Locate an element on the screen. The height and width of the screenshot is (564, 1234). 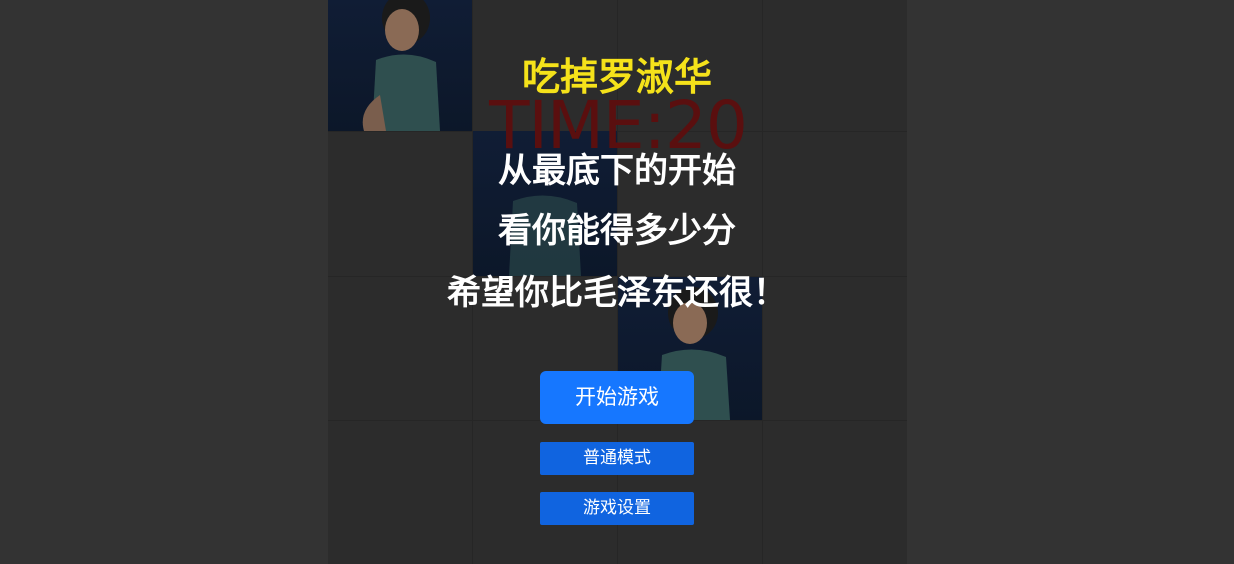
normal-mode-button: 普通模式 is located at coordinates (617, 458).